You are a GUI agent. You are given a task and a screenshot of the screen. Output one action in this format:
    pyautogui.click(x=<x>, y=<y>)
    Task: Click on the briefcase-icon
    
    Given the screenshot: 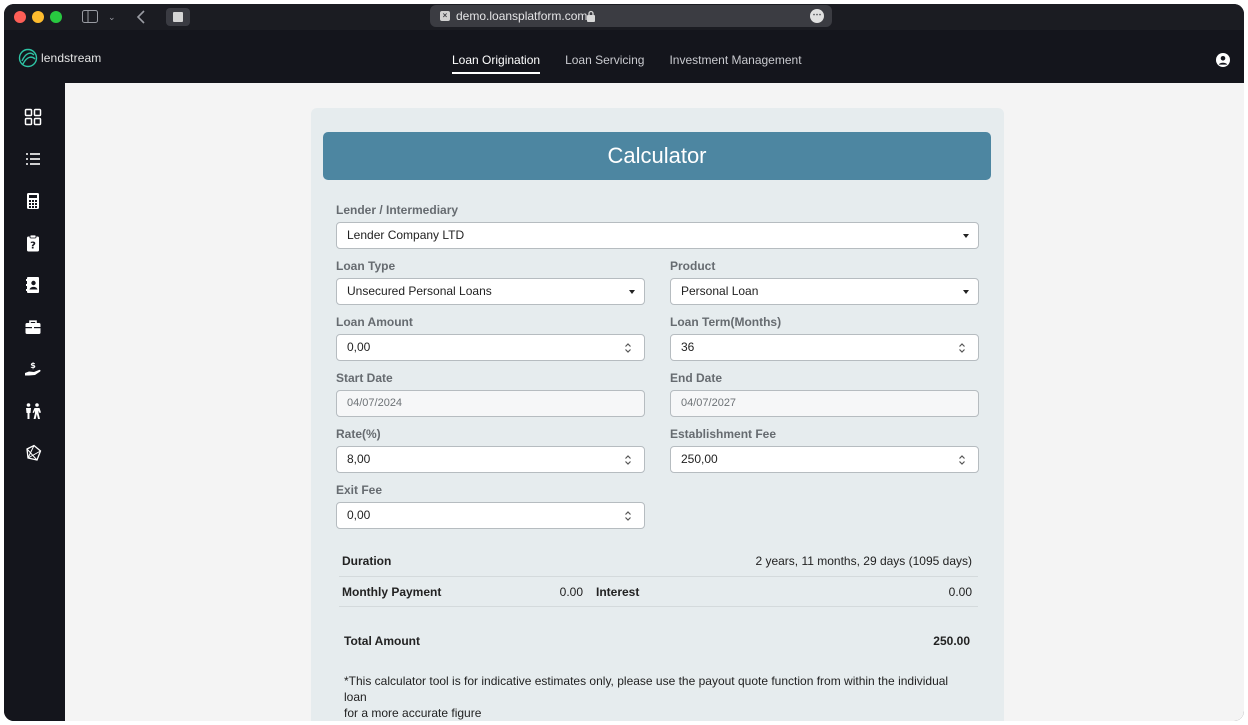 What is the action you would take?
    pyautogui.click(x=33, y=327)
    